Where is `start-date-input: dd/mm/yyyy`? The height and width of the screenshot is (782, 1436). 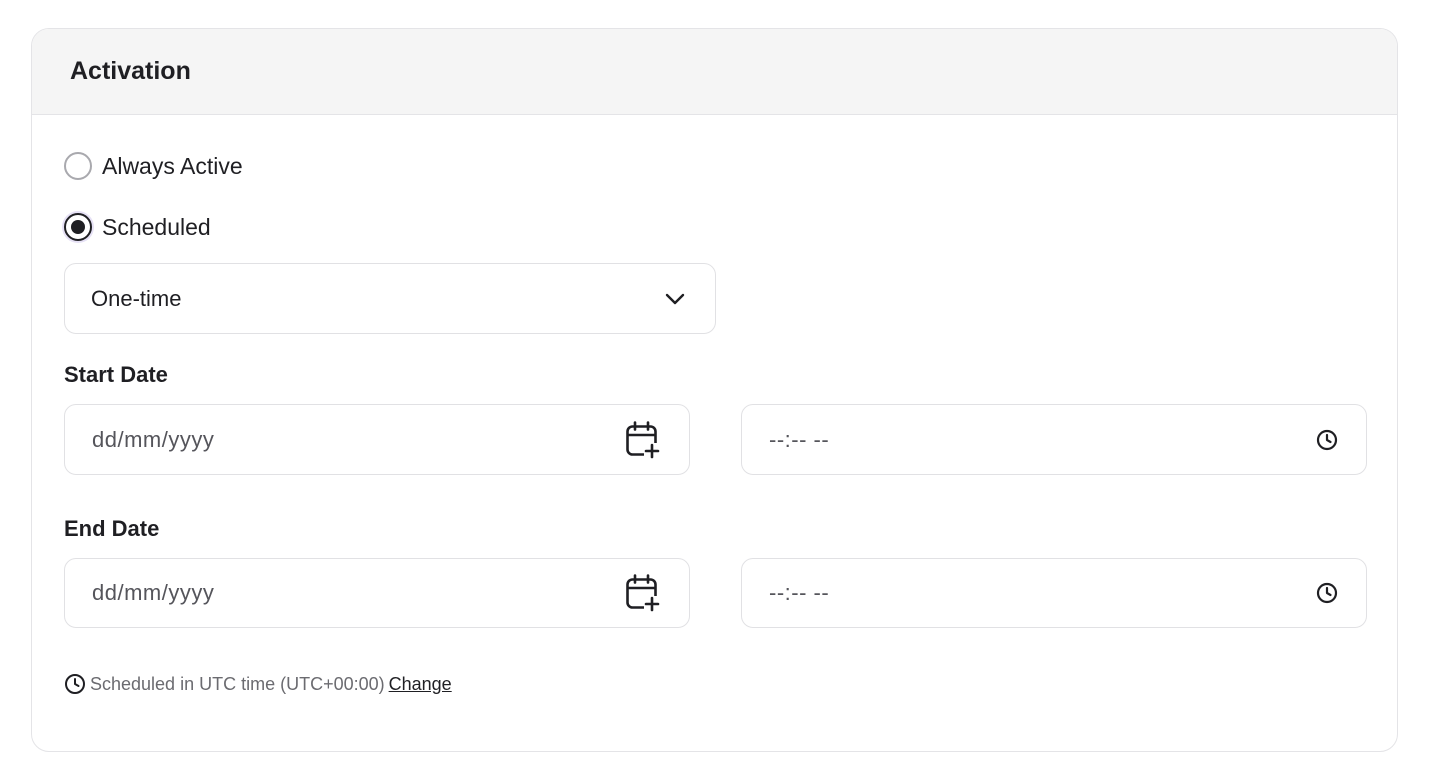 start-date-input: dd/mm/yyyy is located at coordinates (377, 439).